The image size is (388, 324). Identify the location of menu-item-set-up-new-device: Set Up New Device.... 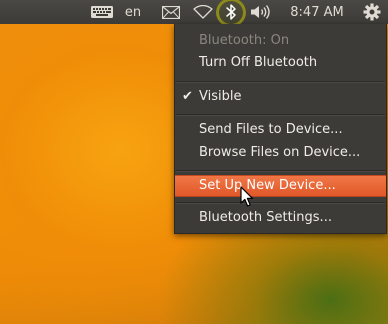
(280, 186).